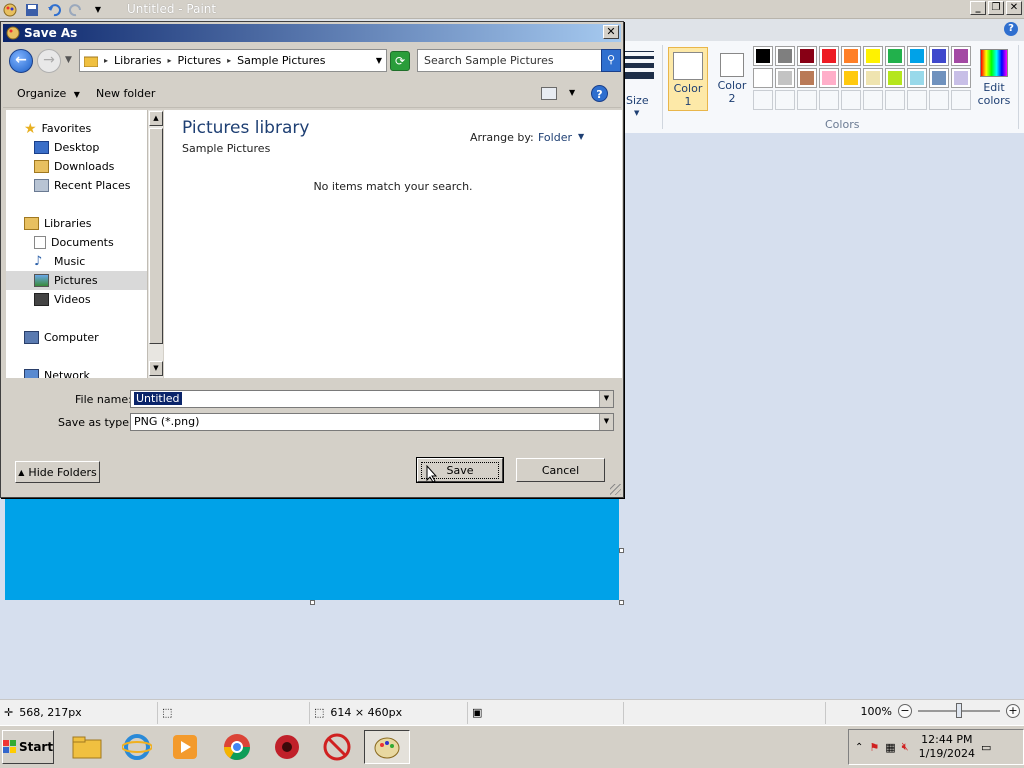 Image resolution: width=1024 pixels, height=768 pixels. Describe the element at coordinates (890, 747) in the screenshot. I see `network-icon: ▦` at that location.